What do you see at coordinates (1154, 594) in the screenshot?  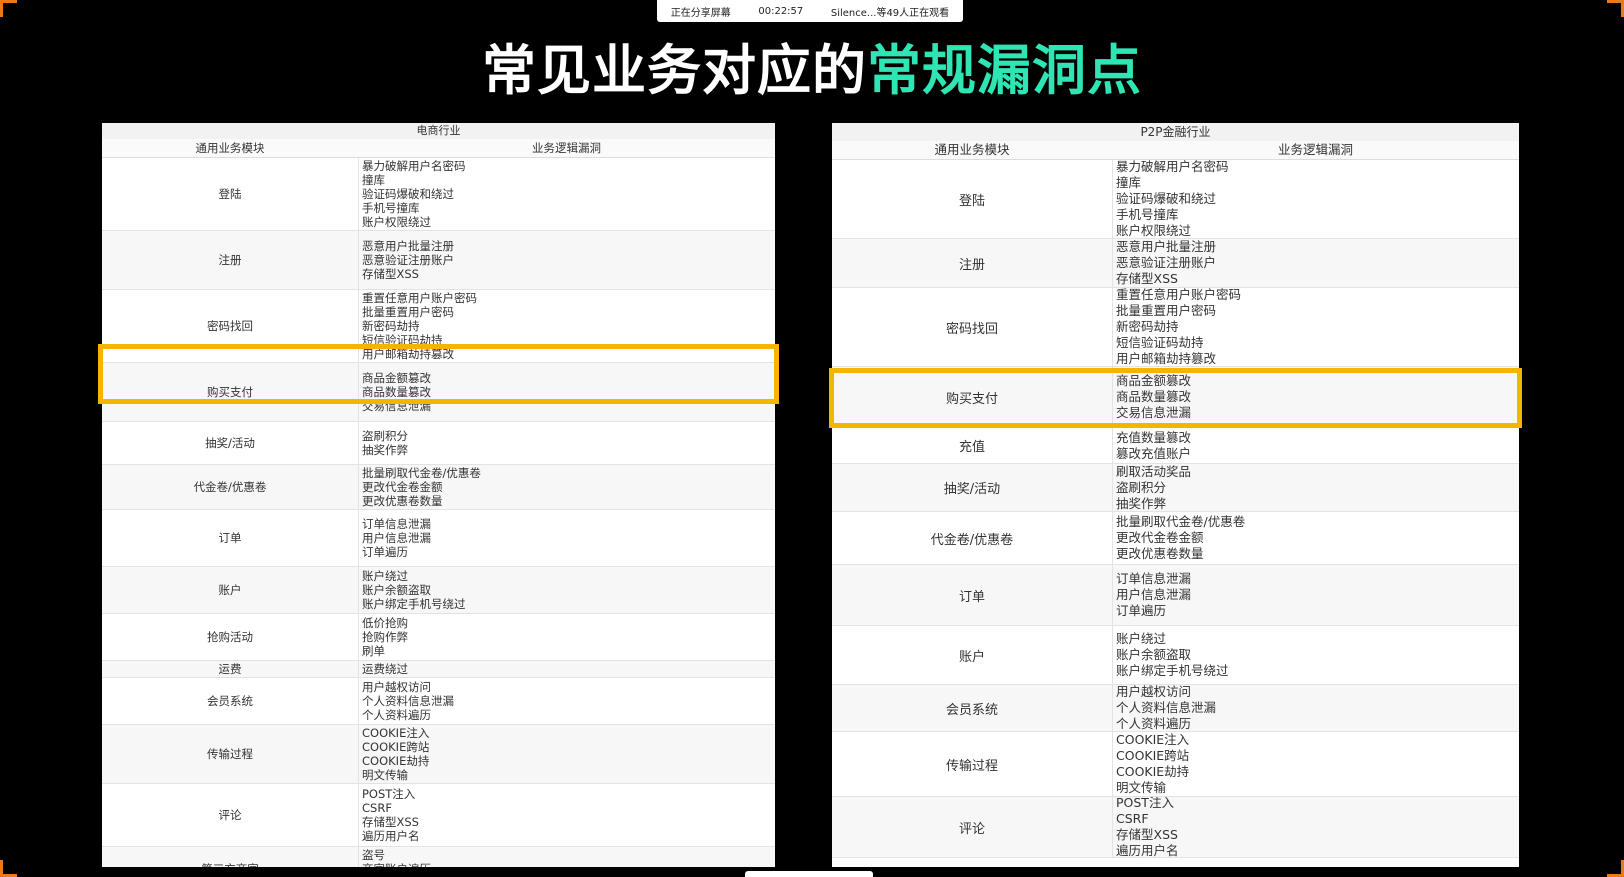 I see `vuln-item: 用户信息泄漏` at bounding box center [1154, 594].